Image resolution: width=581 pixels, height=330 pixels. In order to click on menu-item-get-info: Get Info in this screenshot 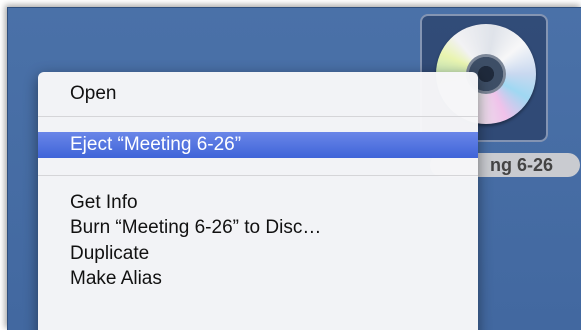, I will do `click(258, 203)`.